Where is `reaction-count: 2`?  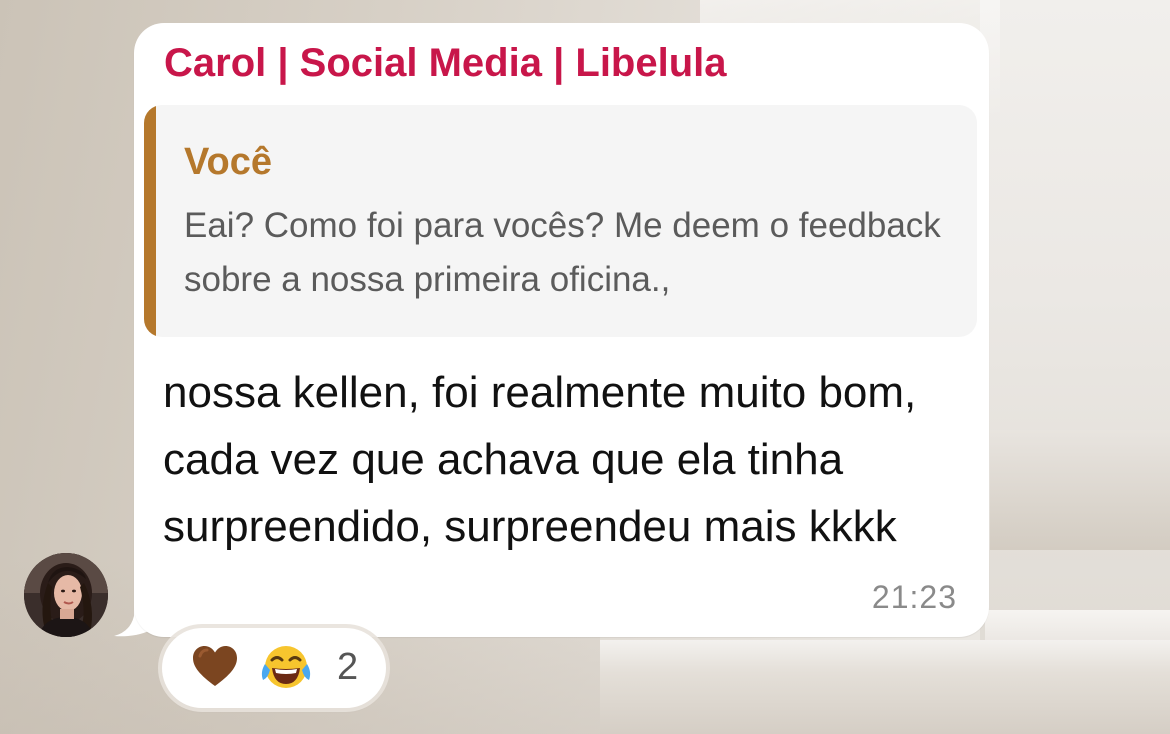
reaction-count: 2 is located at coordinates (348, 667).